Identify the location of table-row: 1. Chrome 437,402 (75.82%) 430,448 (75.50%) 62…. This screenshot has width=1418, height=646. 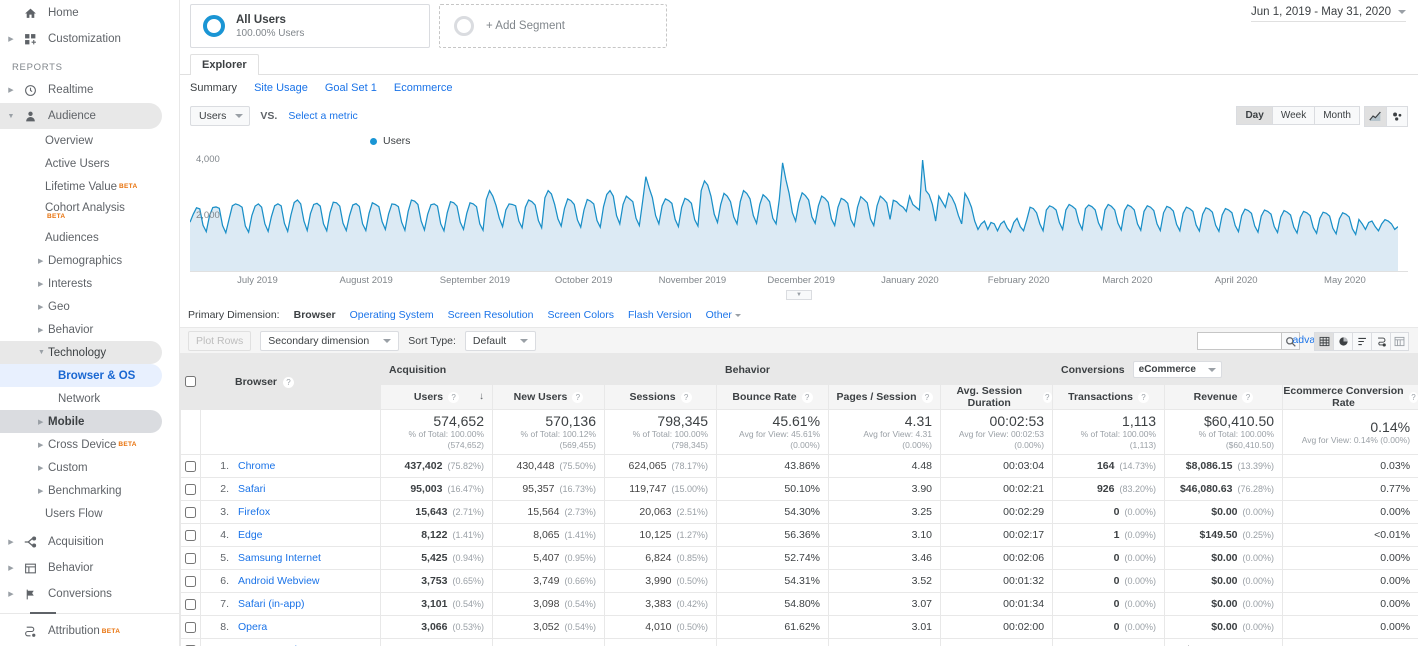
(799, 466).